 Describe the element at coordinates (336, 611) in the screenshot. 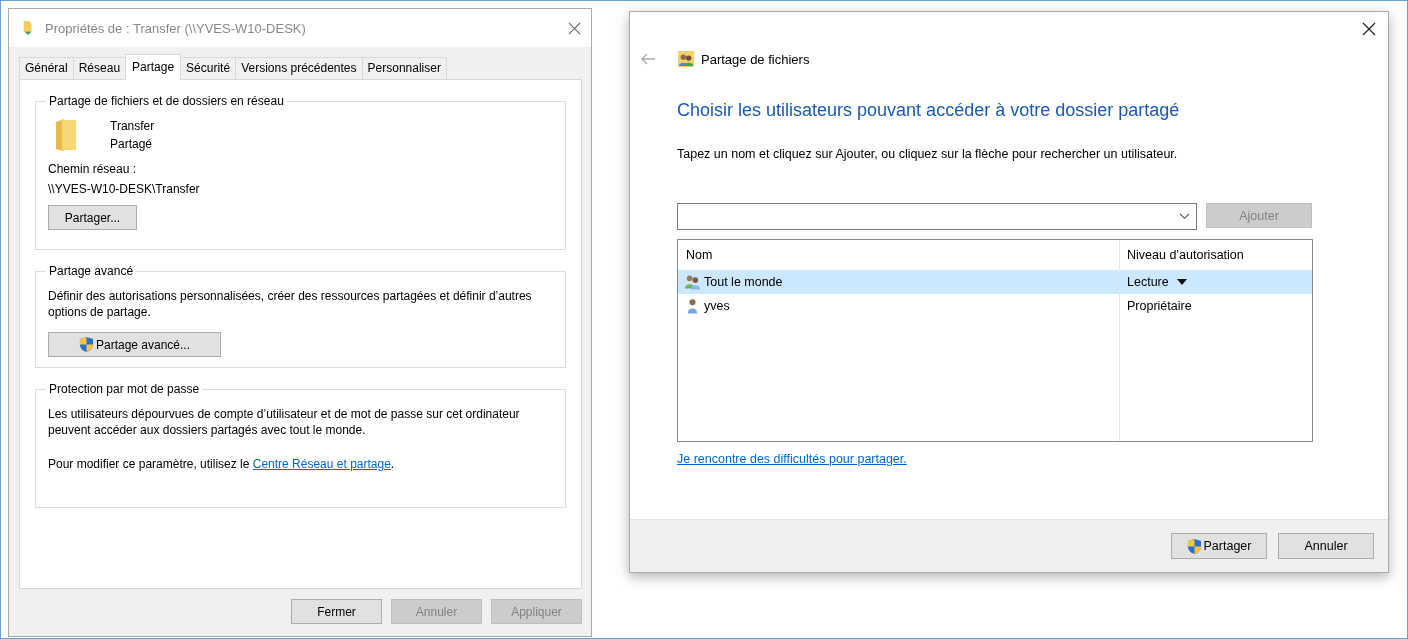

I see `dialog-button: Fermer` at that location.